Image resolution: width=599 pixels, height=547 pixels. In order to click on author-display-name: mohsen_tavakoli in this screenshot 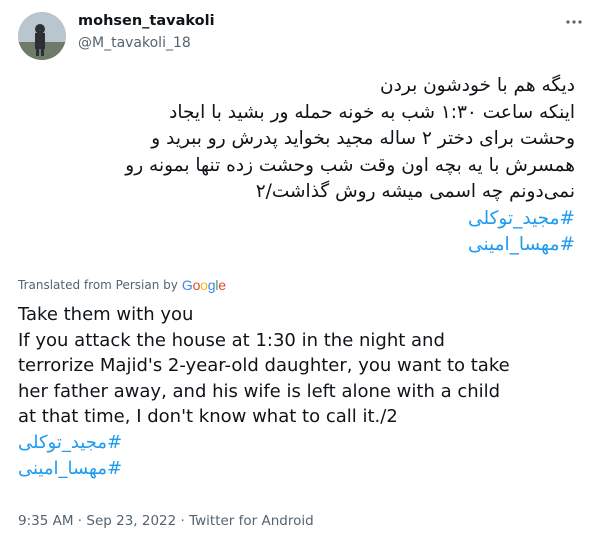, I will do `click(146, 21)`.